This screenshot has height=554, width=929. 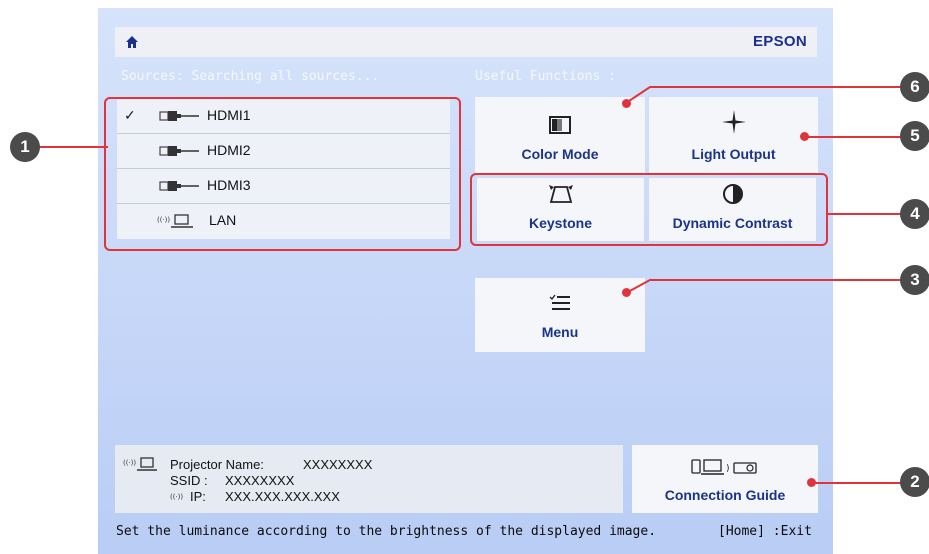 I want to click on wireless-signal-icon: ((·)), so click(x=176, y=497).